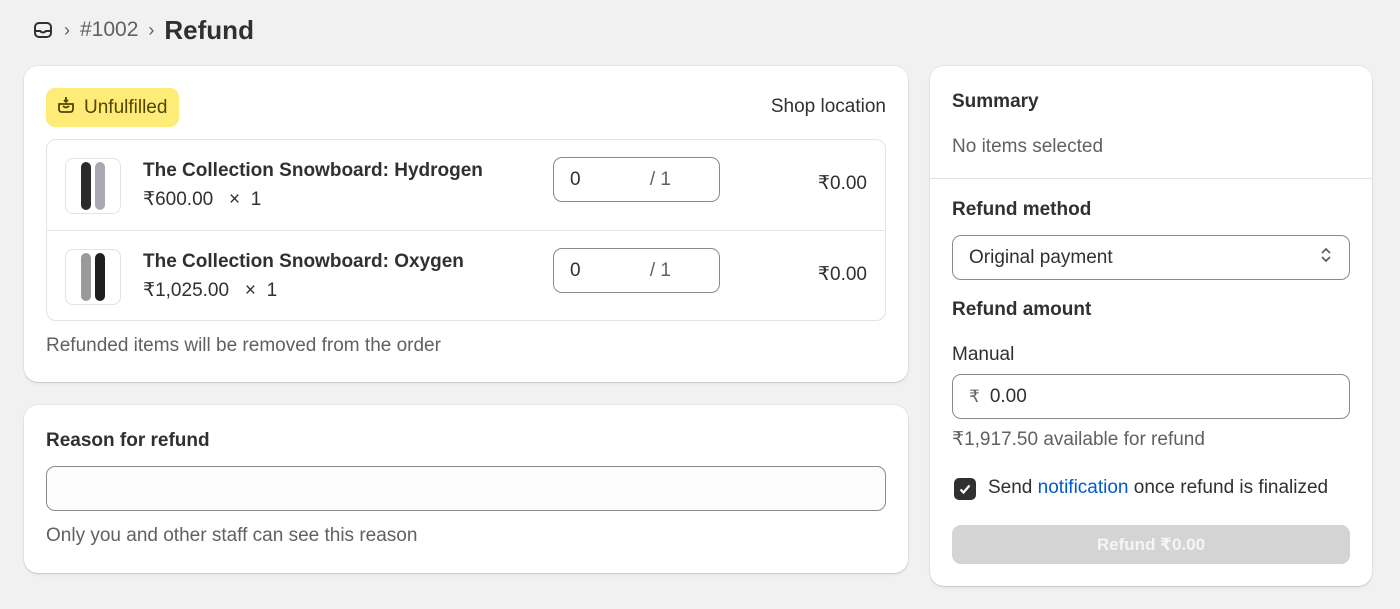 The height and width of the screenshot is (609, 1400). I want to click on manual-label: Manual, so click(983, 354).